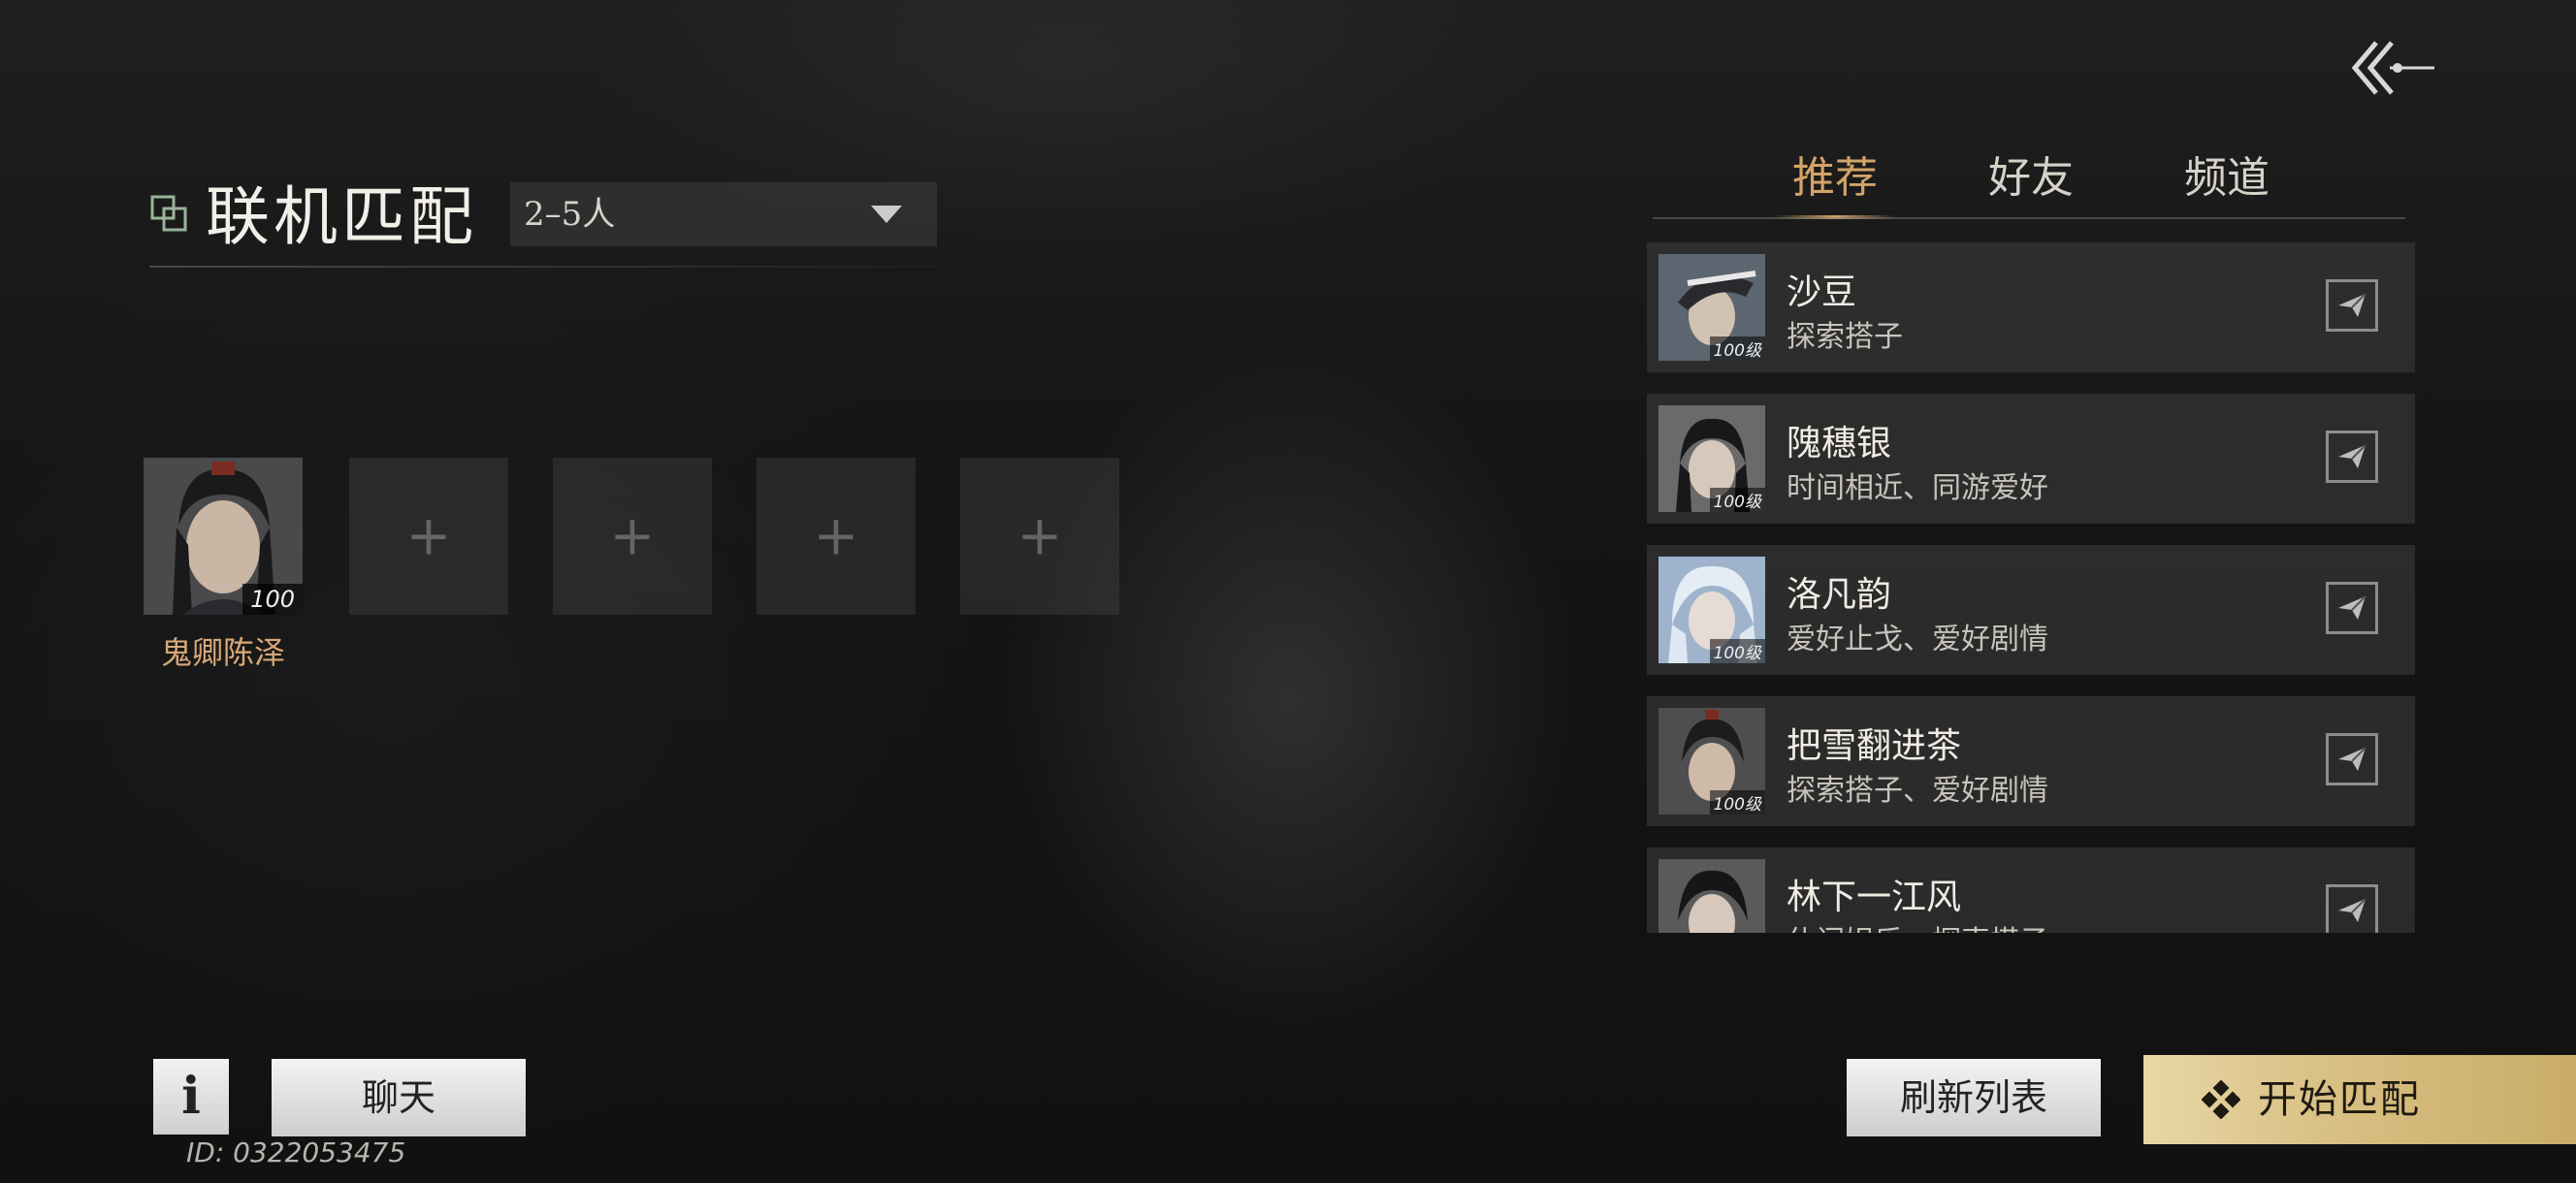 This screenshot has height=1183, width=2576. I want to click on chat-button: 聊天, so click(399, 1097).